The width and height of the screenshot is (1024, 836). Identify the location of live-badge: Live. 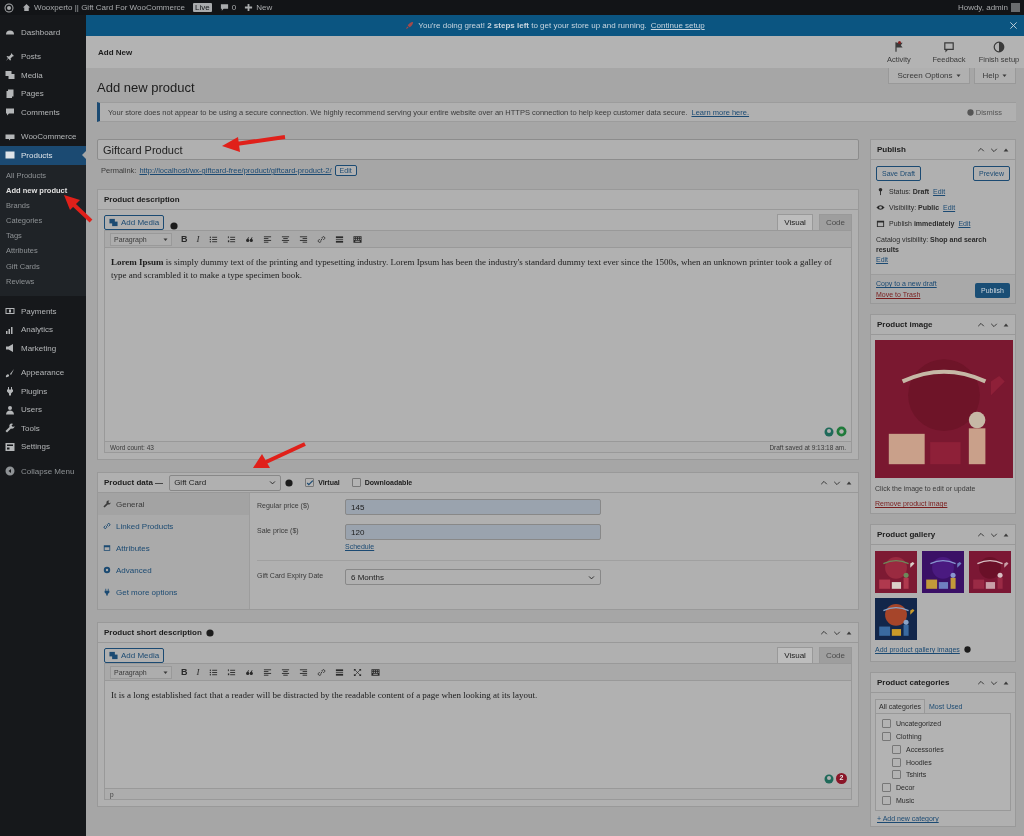
(202, 7).